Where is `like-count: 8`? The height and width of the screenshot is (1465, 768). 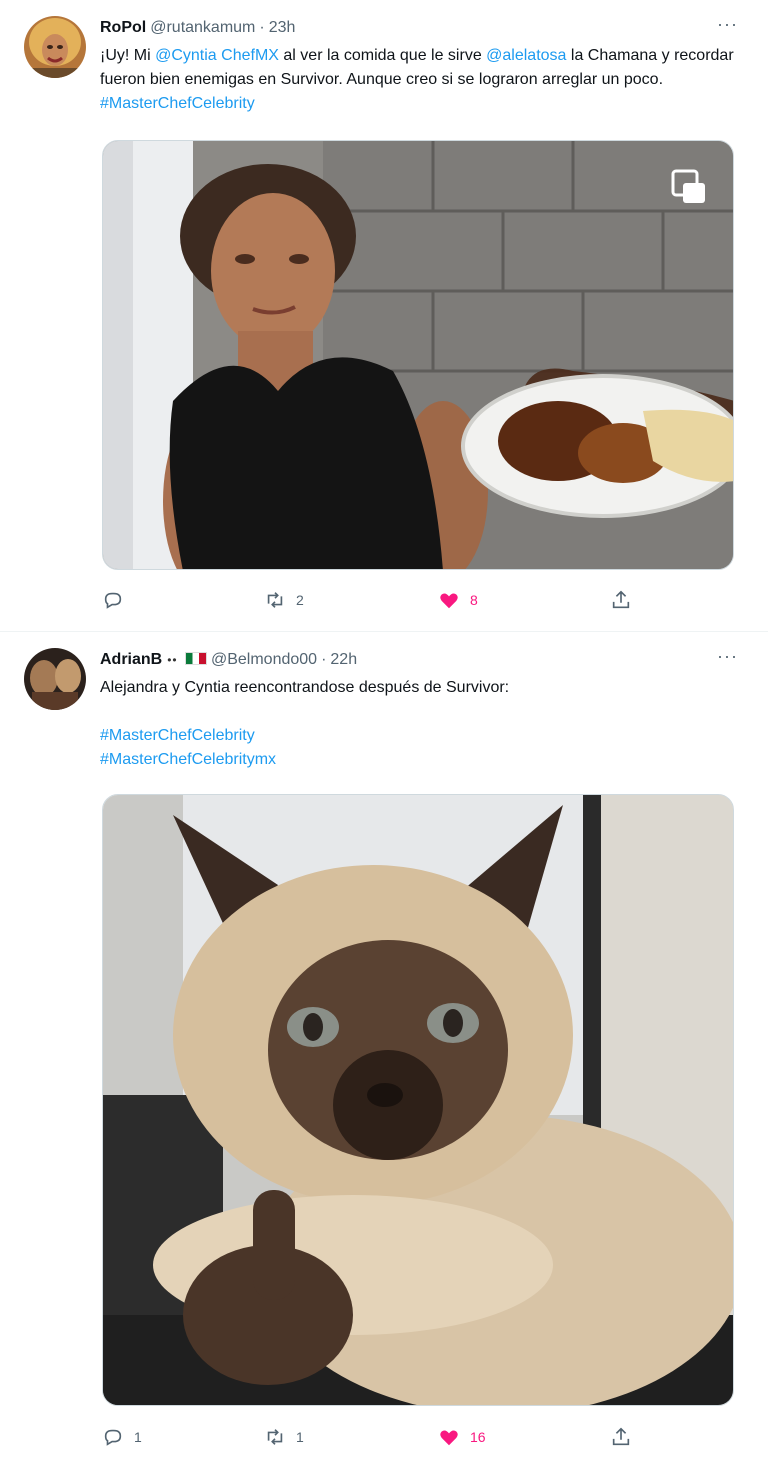 like-count: 8 is located at coordinates (474, 600).